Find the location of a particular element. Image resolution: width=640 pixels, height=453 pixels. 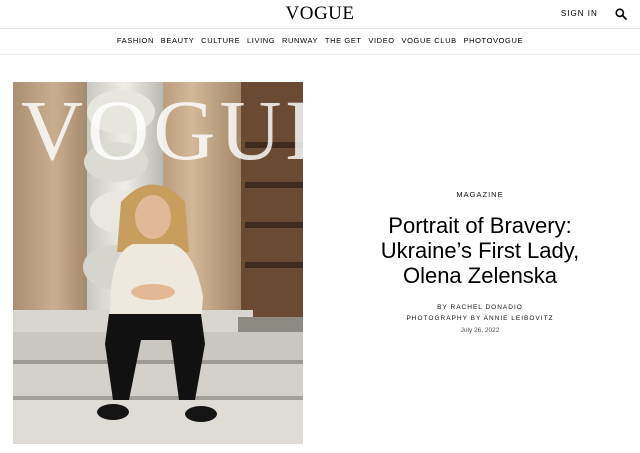

vogue-logo: VOGUE is located at coordinates (320, 14).